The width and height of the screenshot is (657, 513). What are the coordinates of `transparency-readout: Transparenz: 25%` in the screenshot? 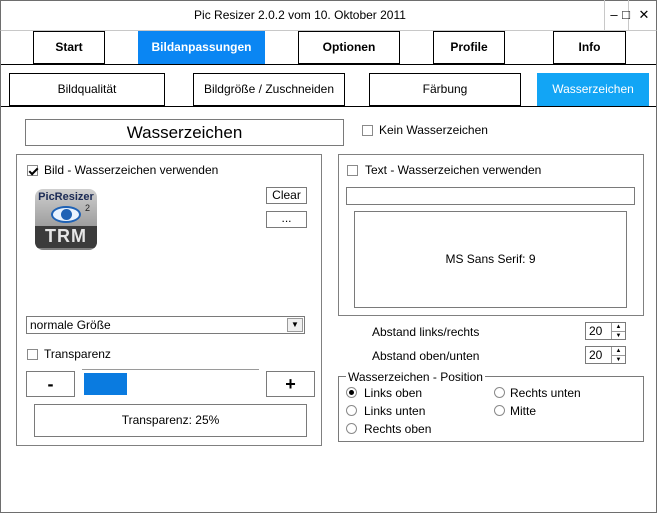 It's located at (170, 420).